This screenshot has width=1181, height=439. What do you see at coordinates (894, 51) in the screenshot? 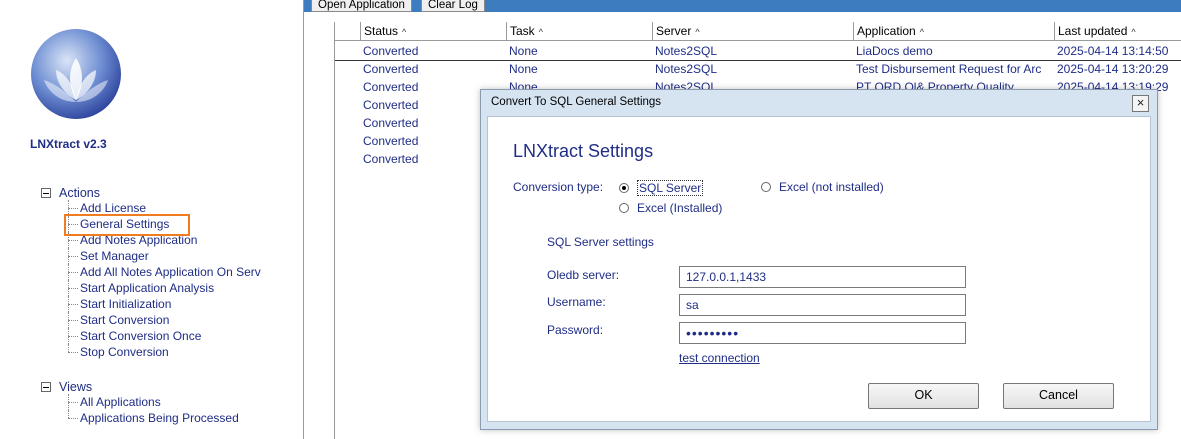
I see `table-cell: LiaDocs demo` at bounding box center [894, 51].